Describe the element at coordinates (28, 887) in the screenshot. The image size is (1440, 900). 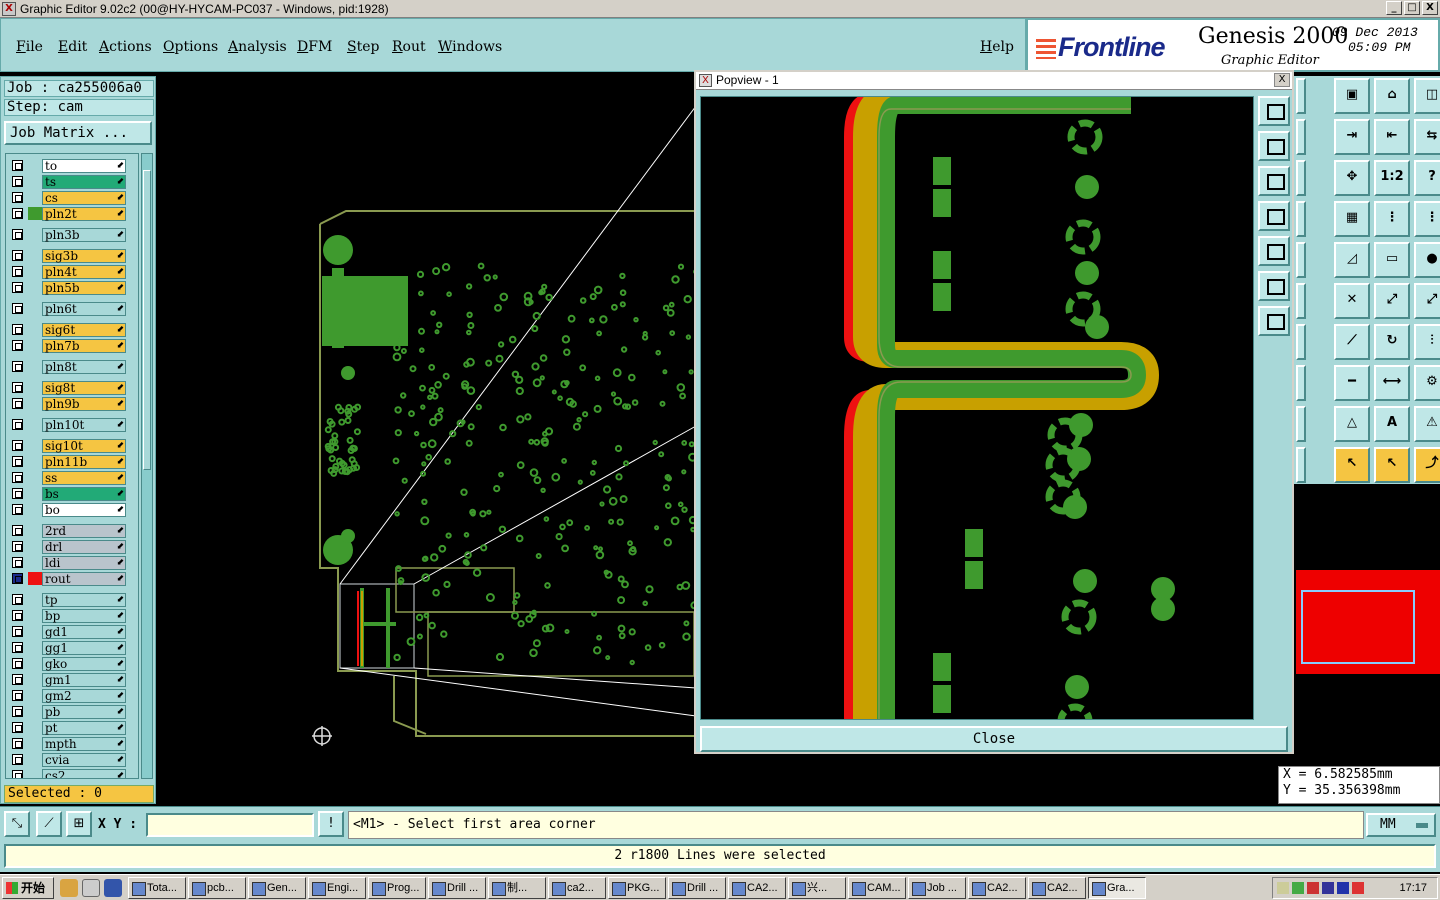
I see `start-button: 开始` at that location.